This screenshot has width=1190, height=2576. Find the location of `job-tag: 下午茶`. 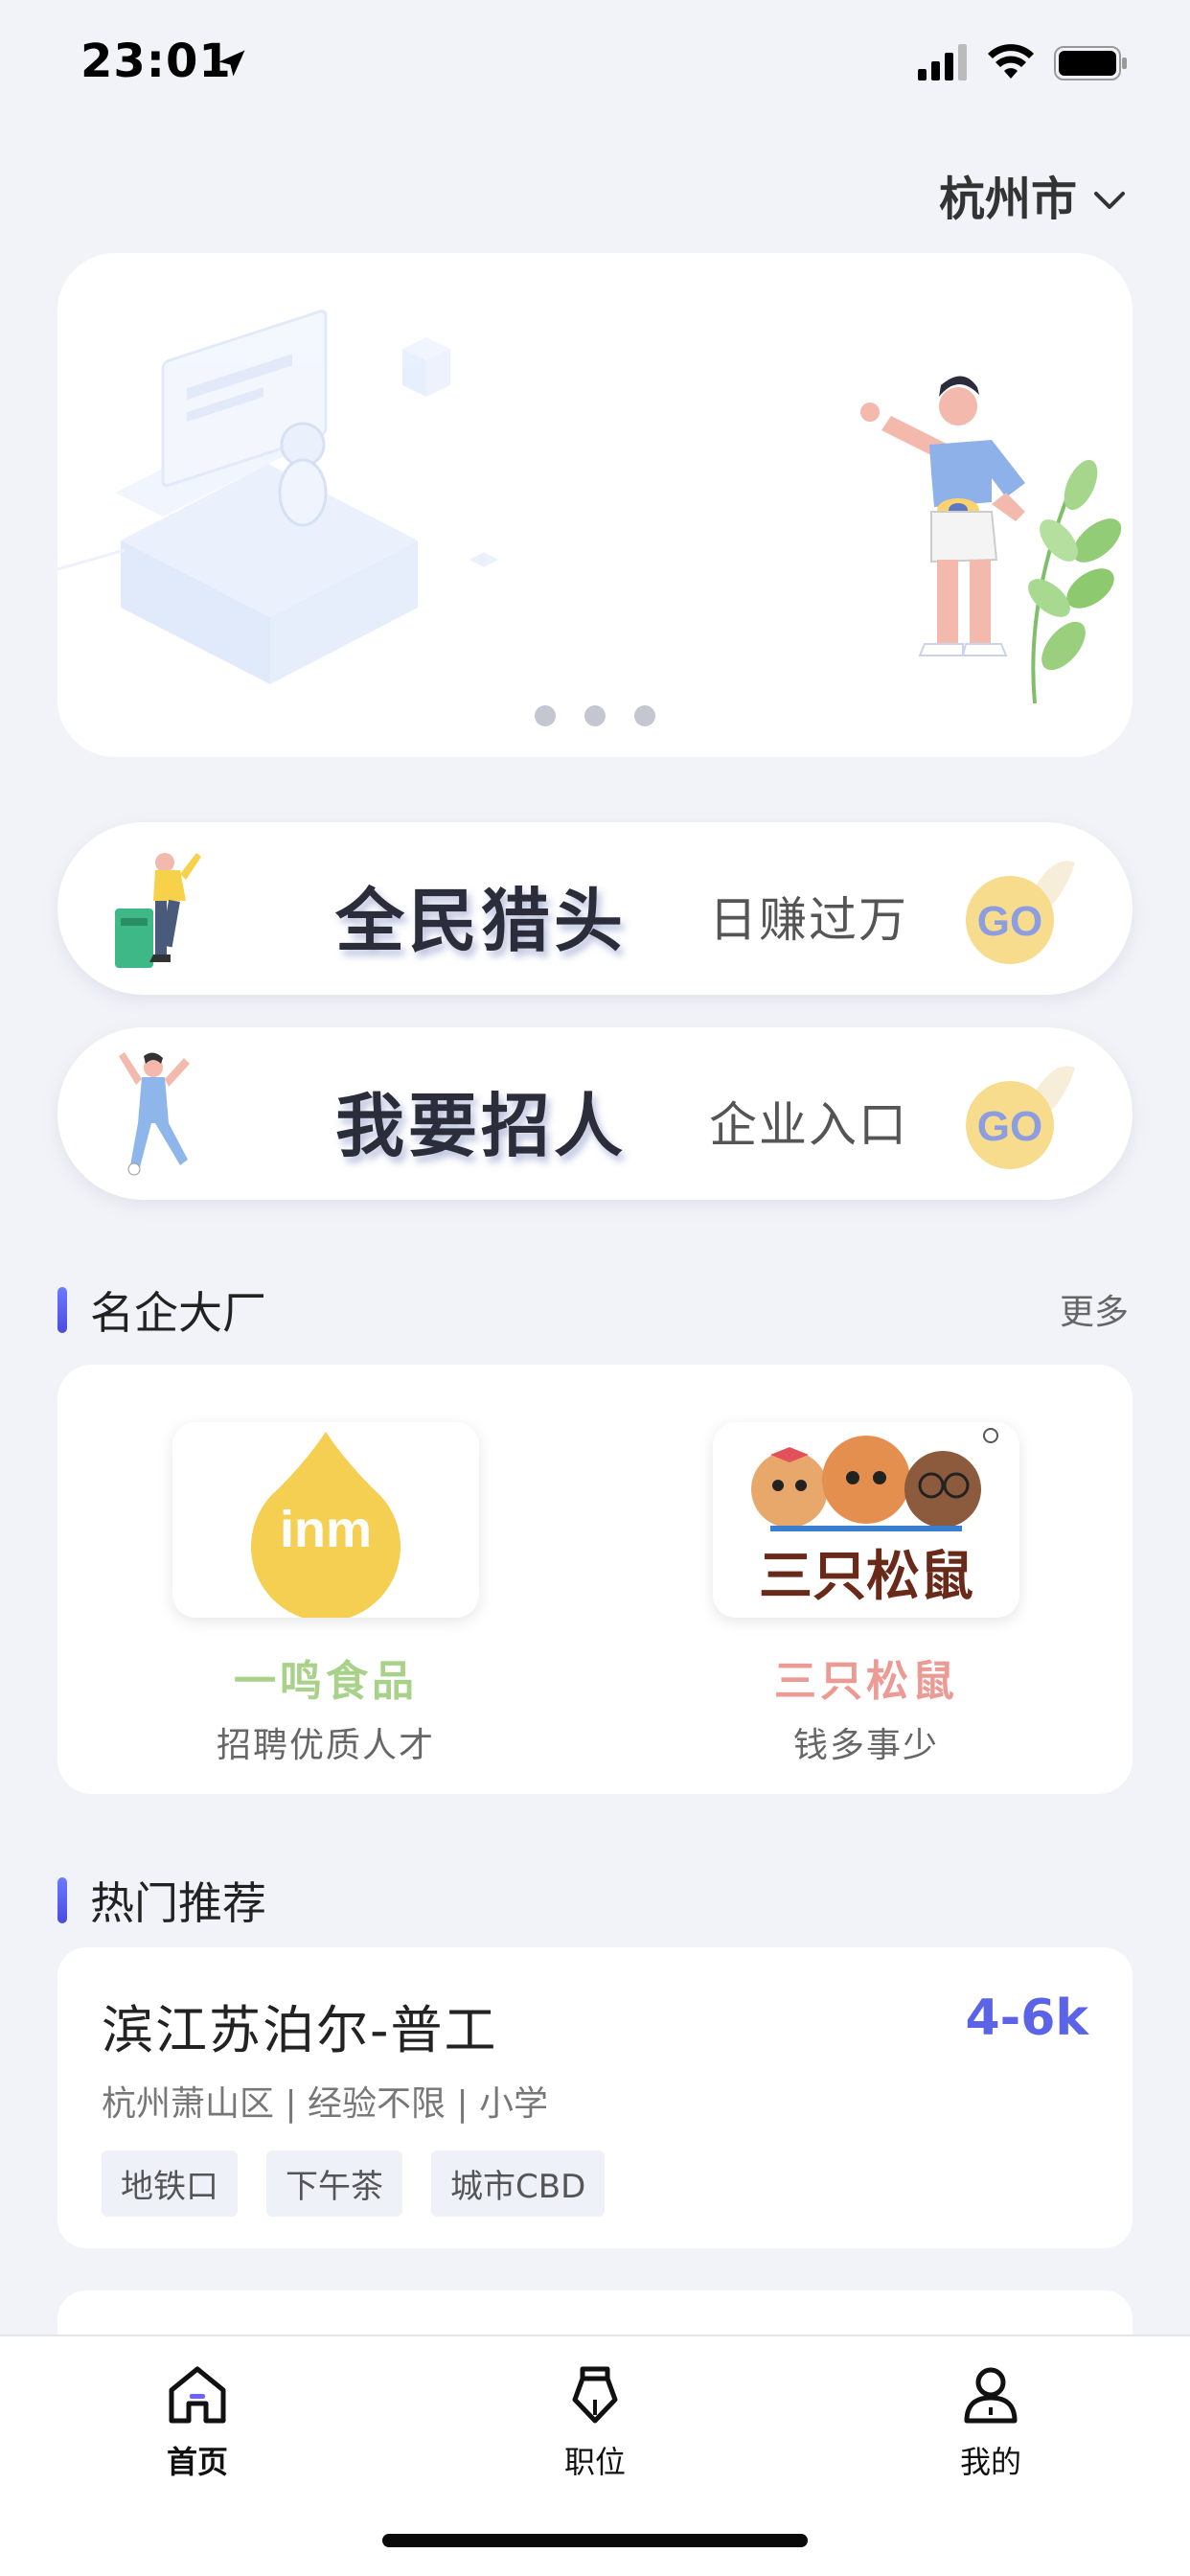

job-tag: 下午茶 is located at coordinates (334, 2183).